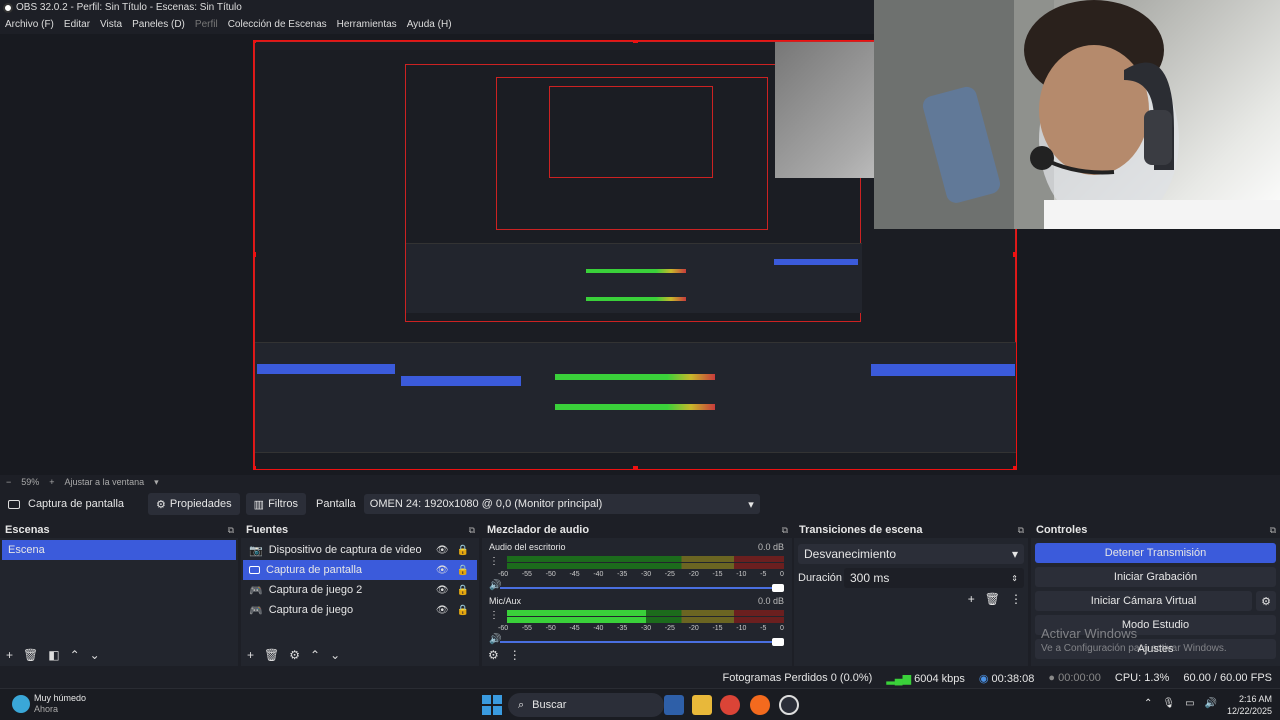  What do you see at coordinates (360, 590) in the screenshot?
I see `source-item: 🎮 Captura de juego 2 👁 🔒` at bounding box center [360, 590].